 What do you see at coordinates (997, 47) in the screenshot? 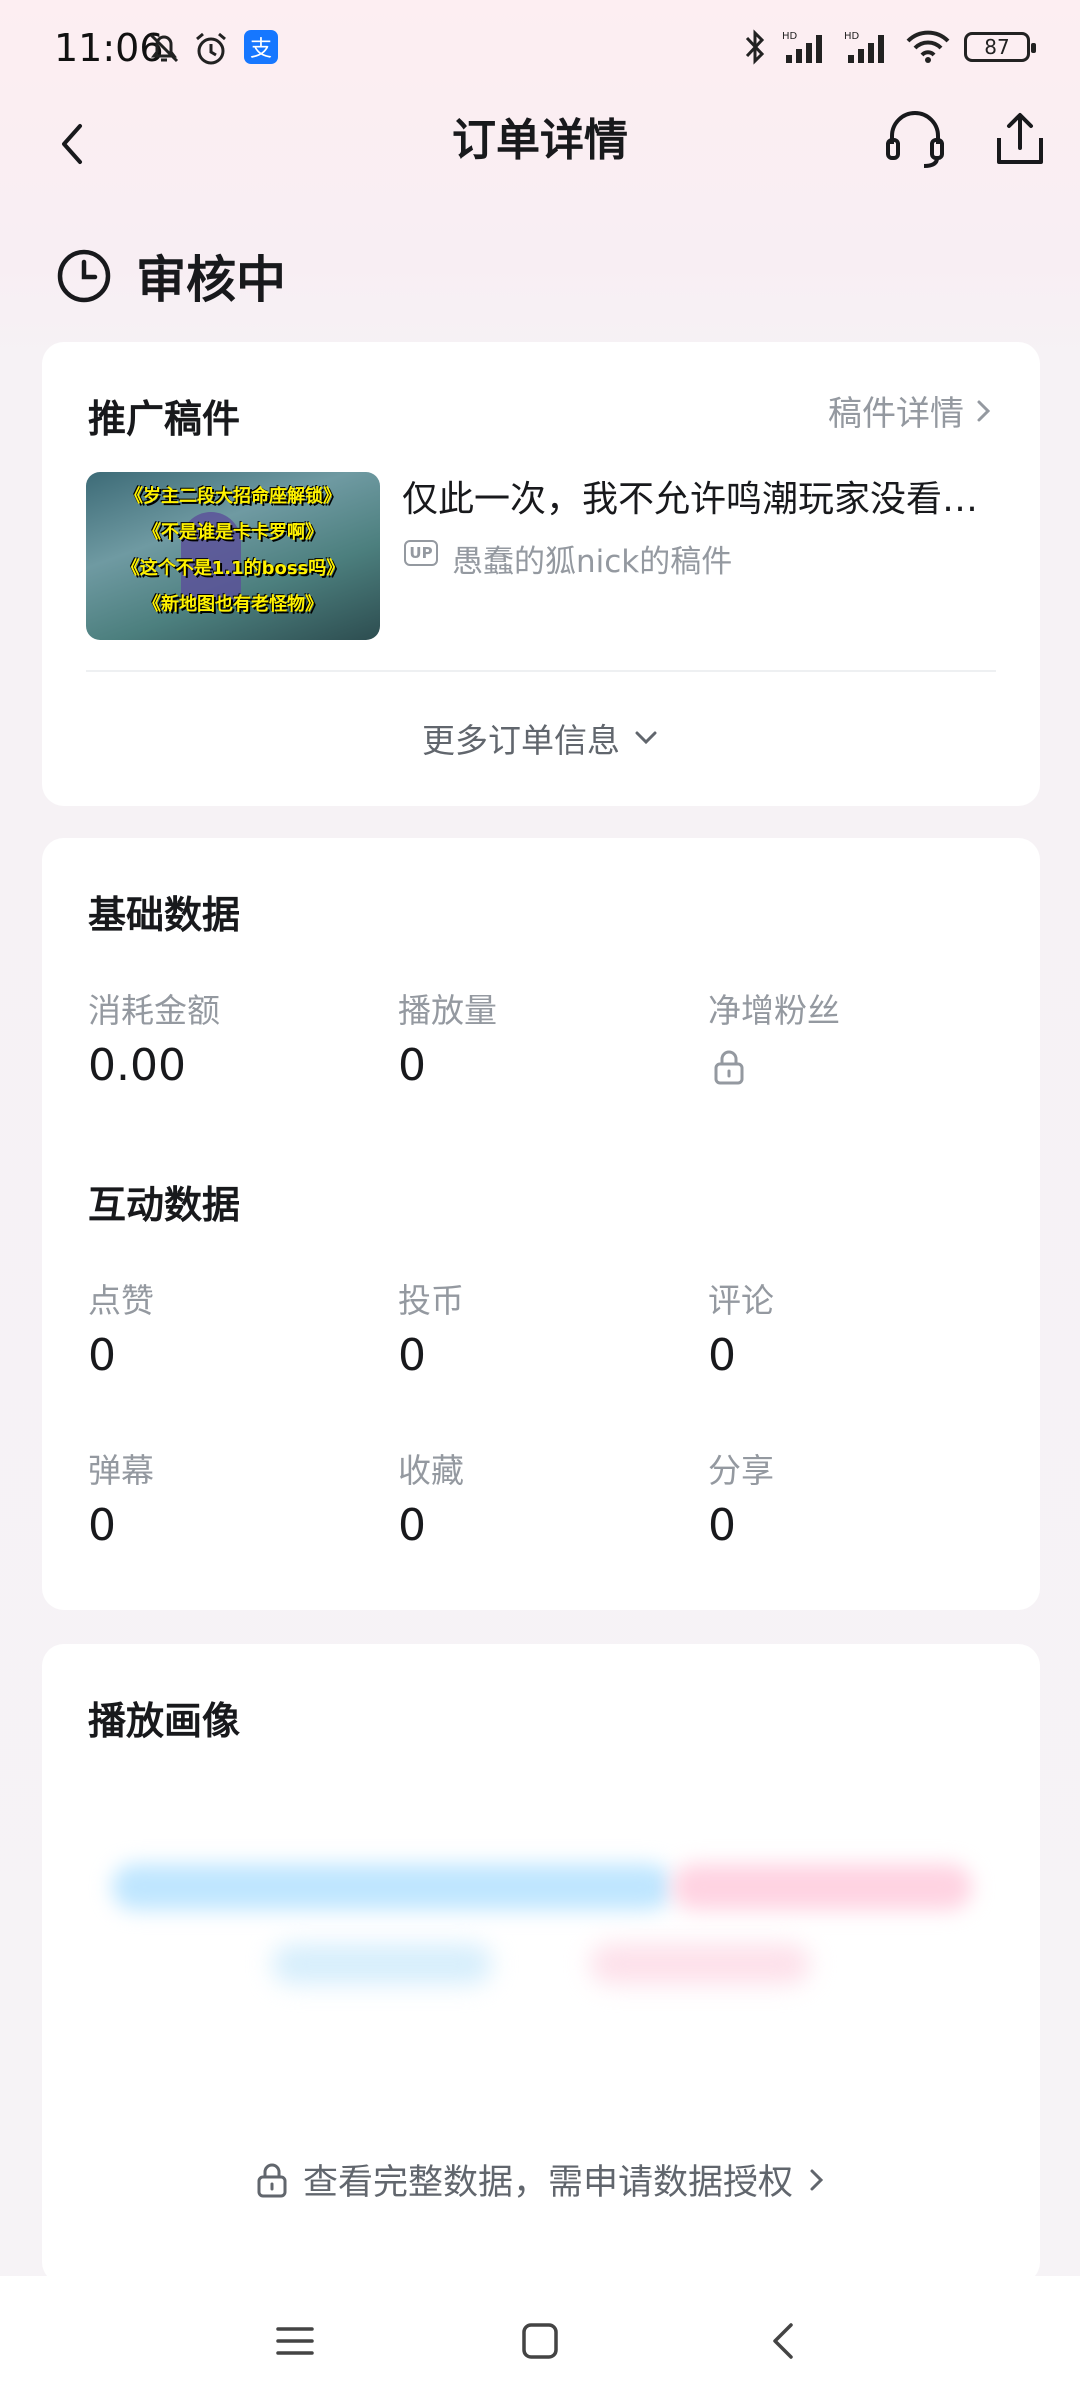
I see `battery-level: 87` at bounding box center [997, 47].